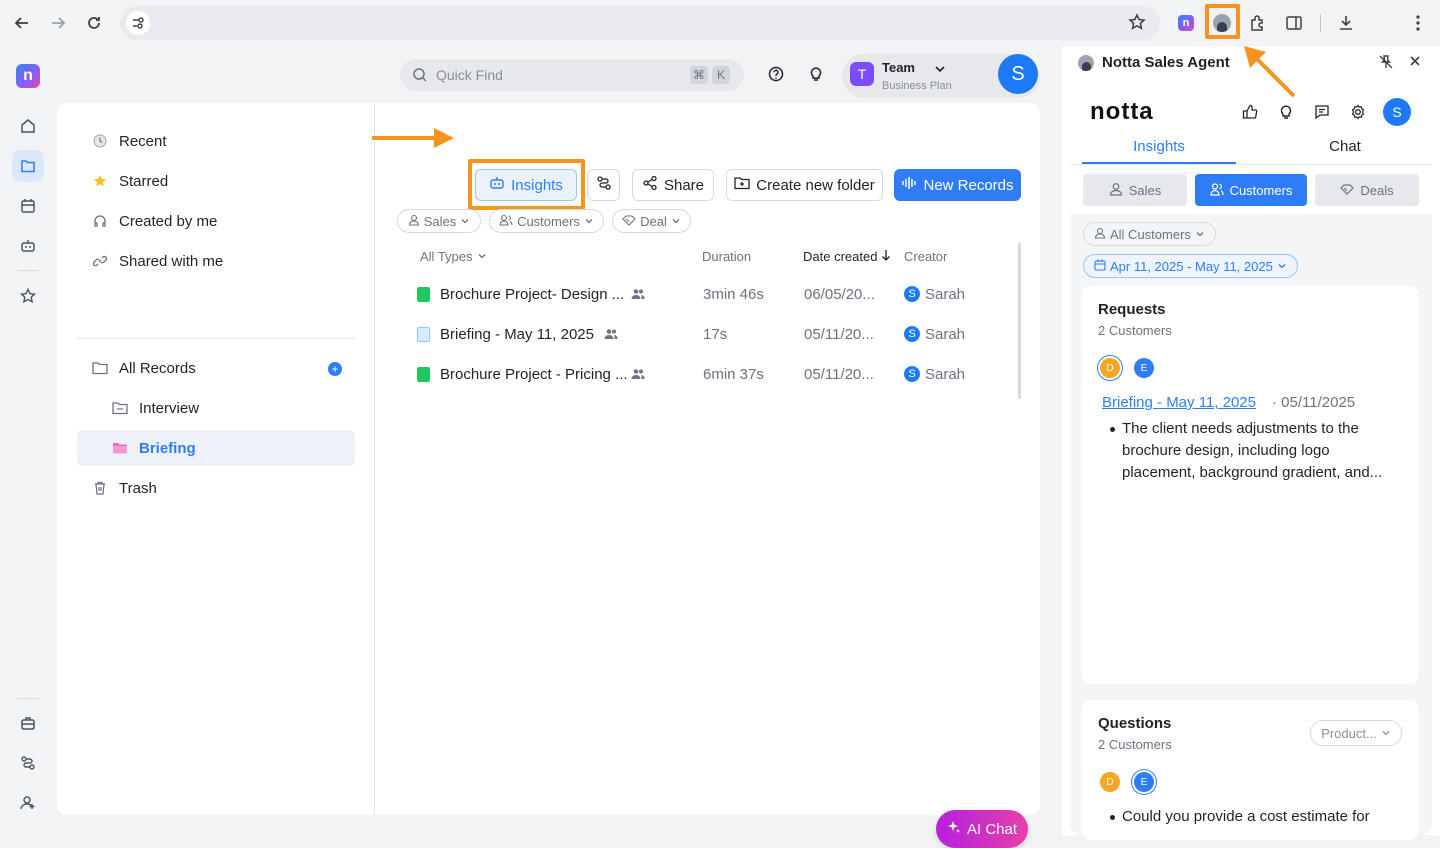 The image size is (1440, 848). I want to click on filter-deal: Deal, so click(651, 221).